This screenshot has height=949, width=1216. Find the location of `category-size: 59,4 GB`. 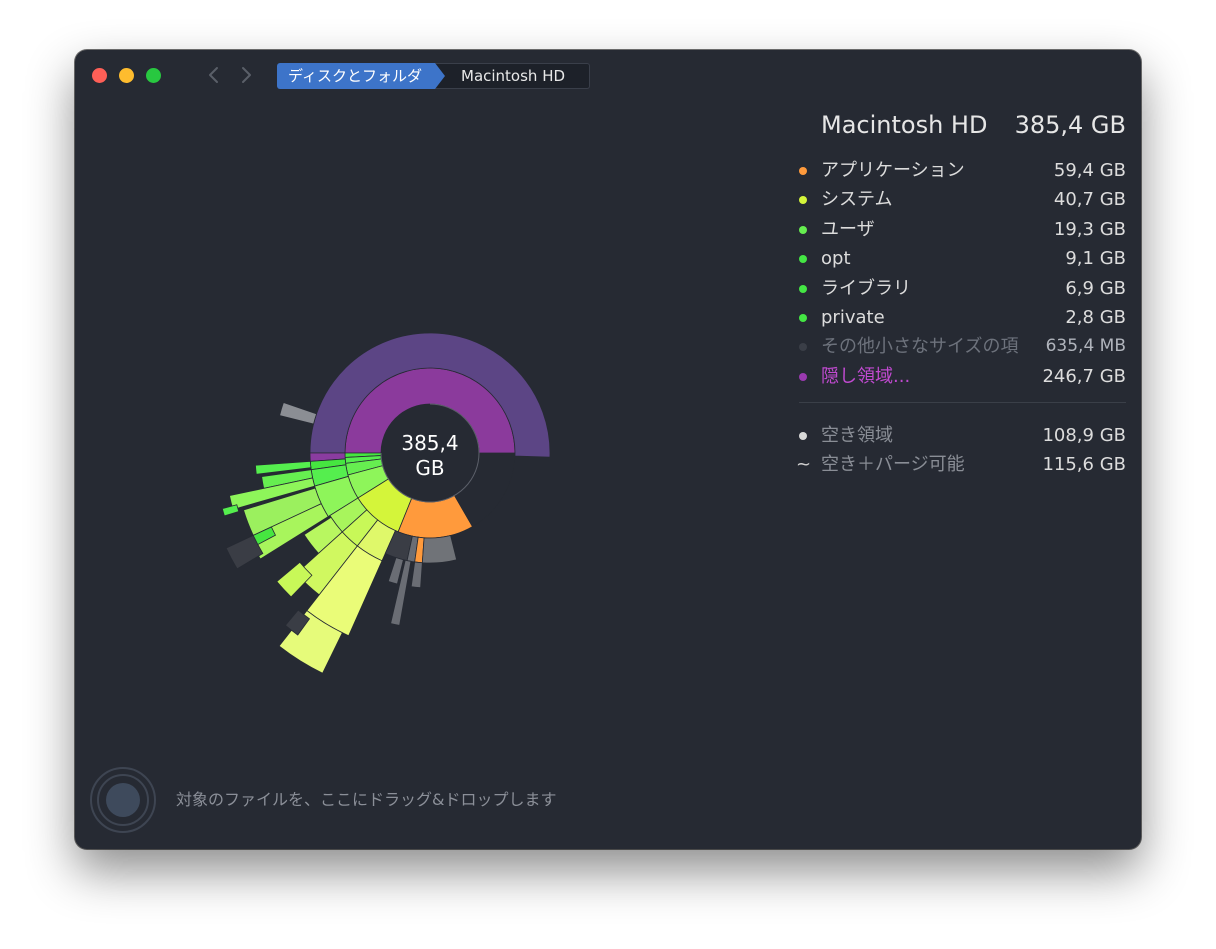

category-size: 59,4 GB is located at coordinates (1089, 170).